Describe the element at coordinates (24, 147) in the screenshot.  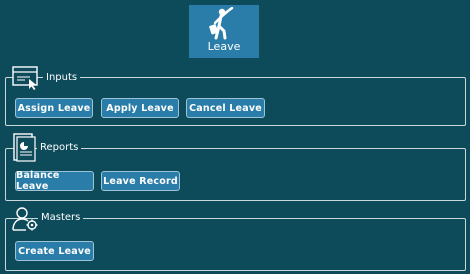
I see `report-chart-icon` at that location.